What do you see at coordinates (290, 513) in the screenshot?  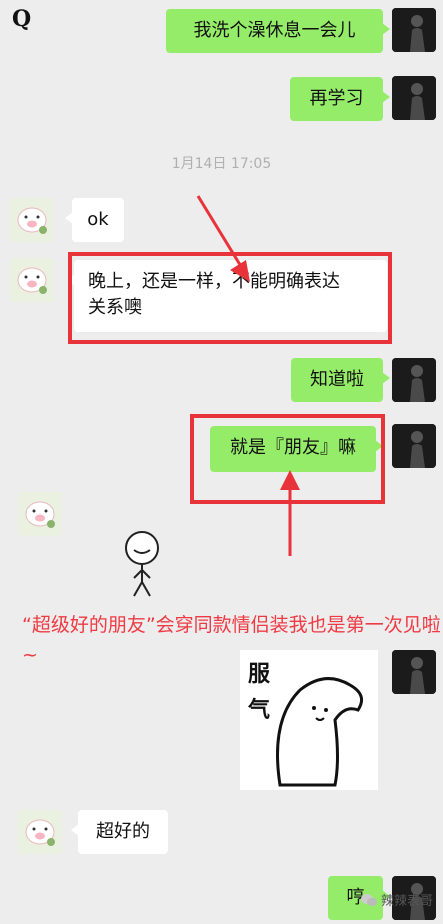 I see `arrow-up-icon` at bounding box center [290, 513].